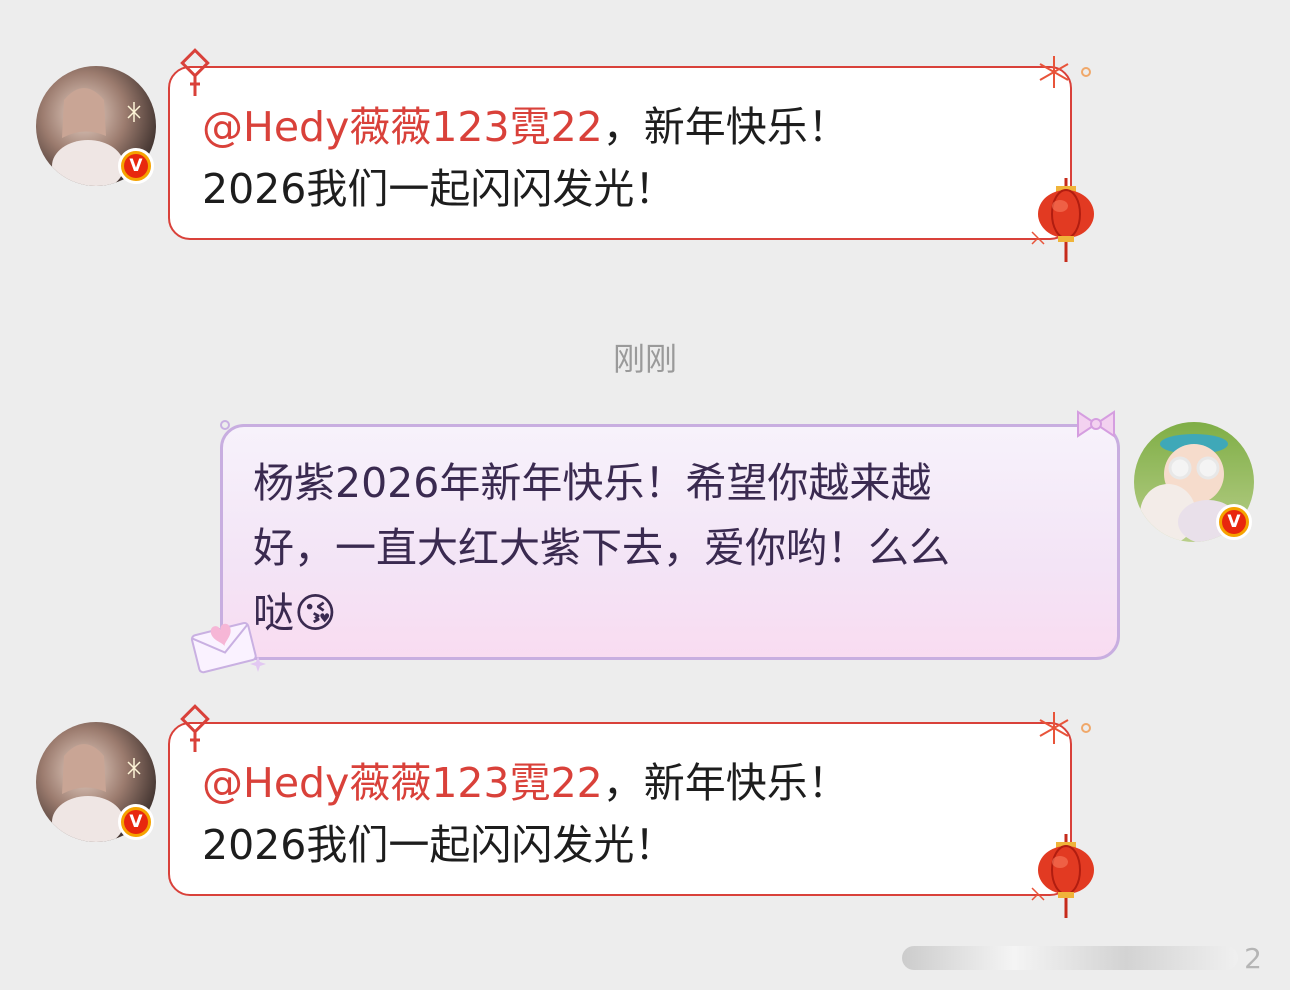 The width and height of the screenshot is (1290, 990). I want to click on page-count: 2, so click(1253, 958).